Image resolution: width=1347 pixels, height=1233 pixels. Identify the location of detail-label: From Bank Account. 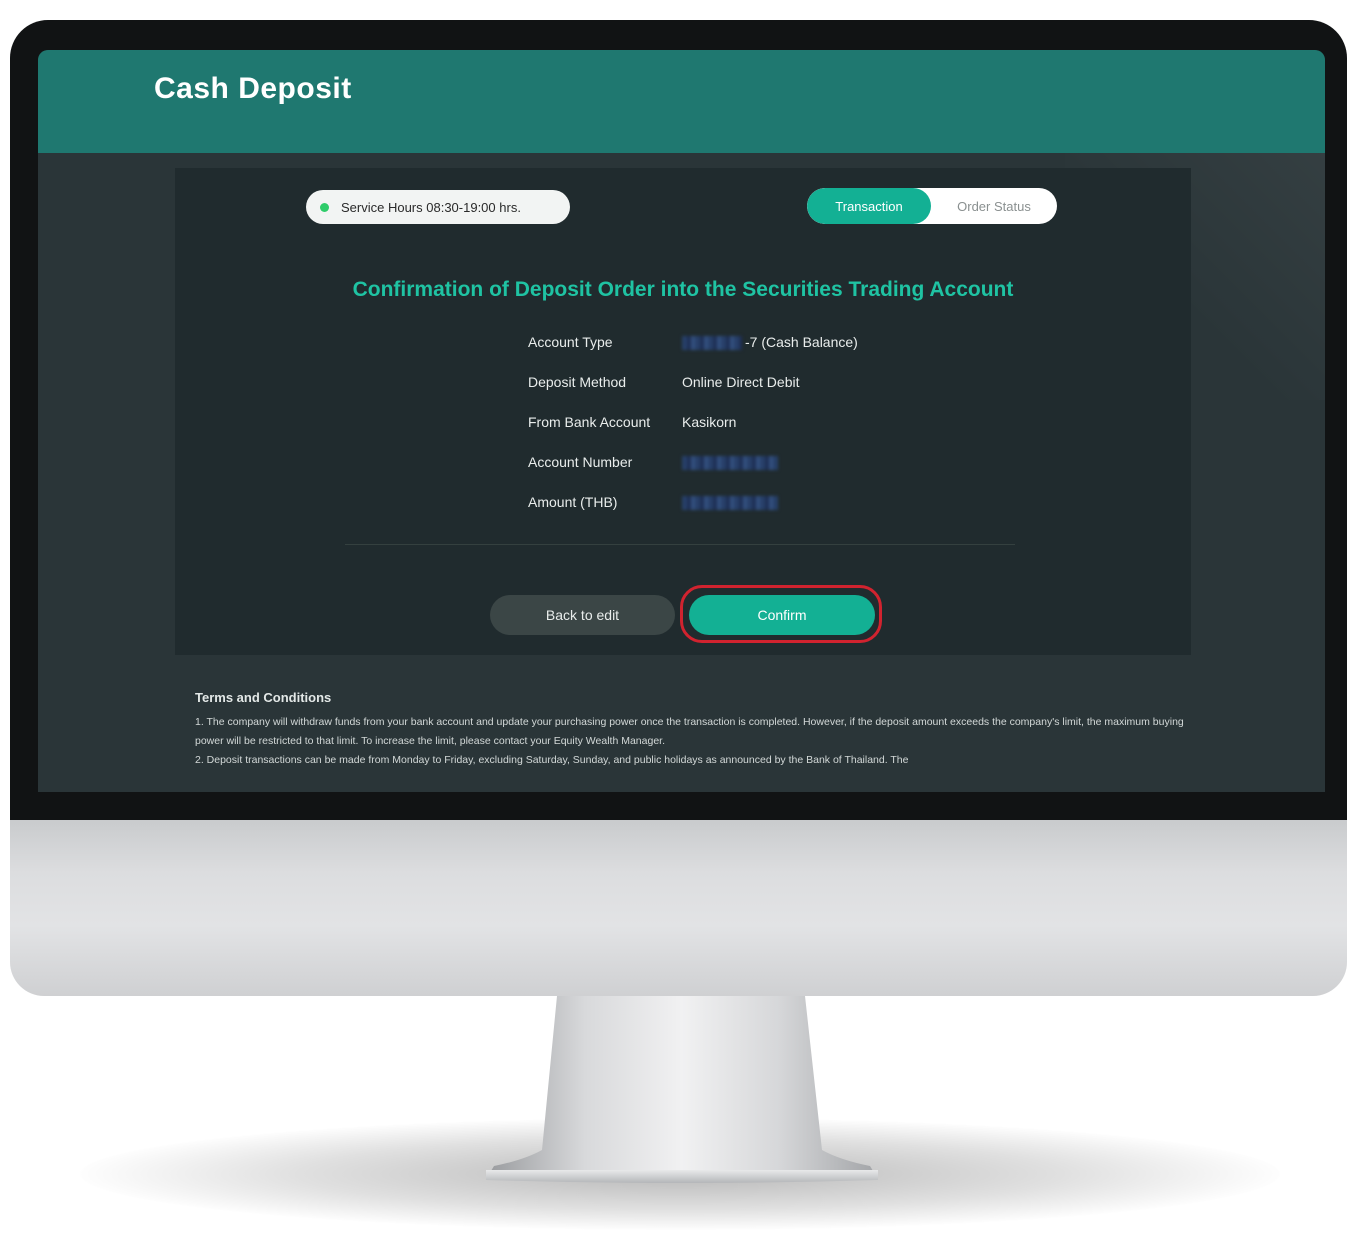
(589, 422).